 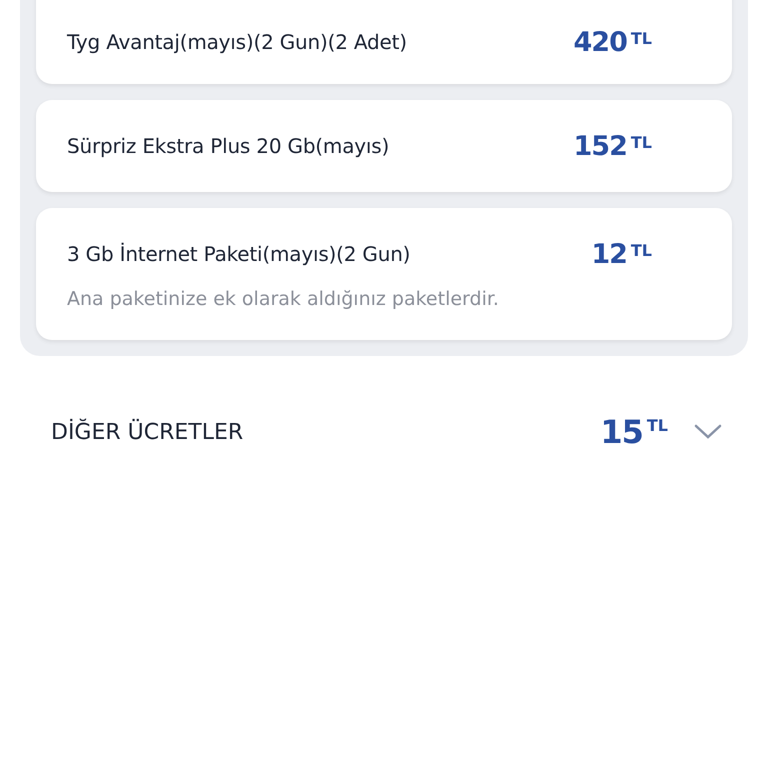 What do you see at coordinates (621, 432) in the screenshot?
I see `other-charges-price: 15` at bounding box center [621, 432].